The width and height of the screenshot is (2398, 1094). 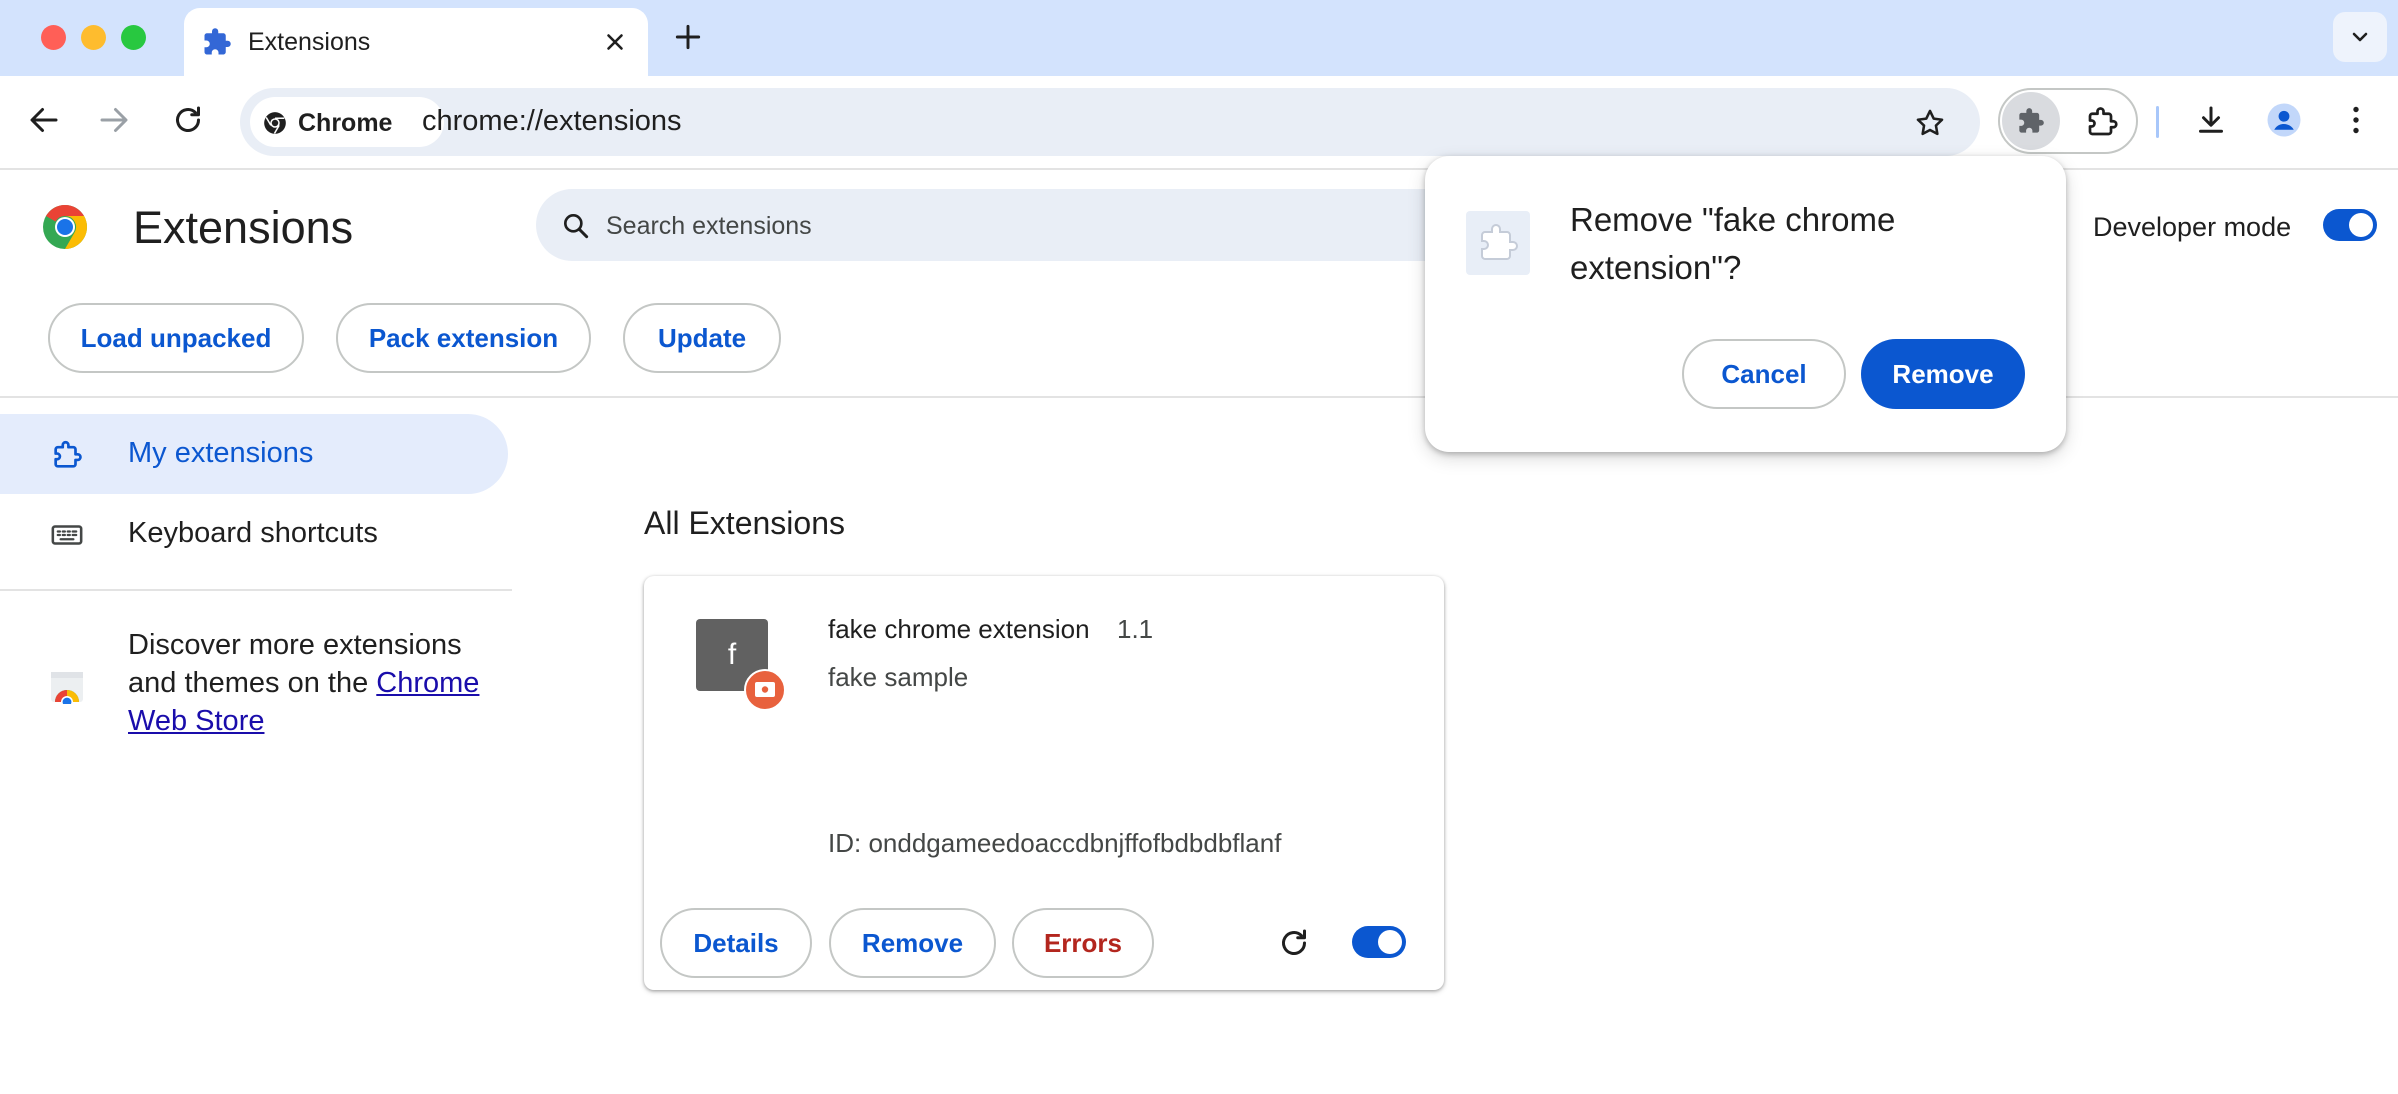 I want to click on remove-button: Remove, so click(x=912, y=943).